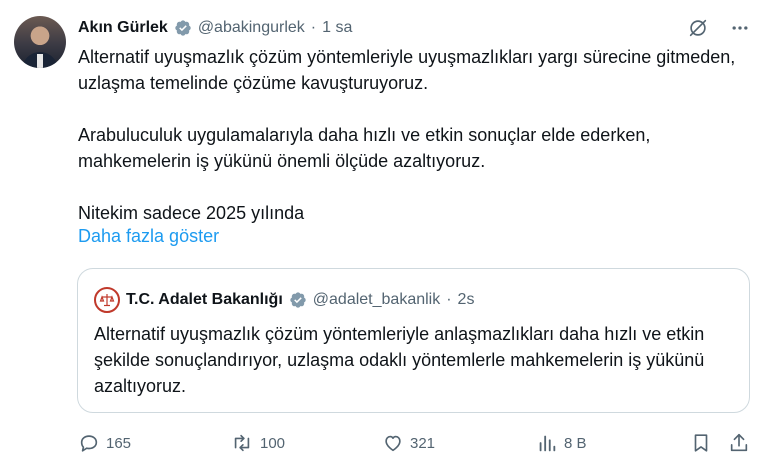 This screenshot has height=474, width=770. Describe the element at coordinates (376, 300) in the screenshot. I see `quoted-author-handle: @adalet_bakanlik` at that location.